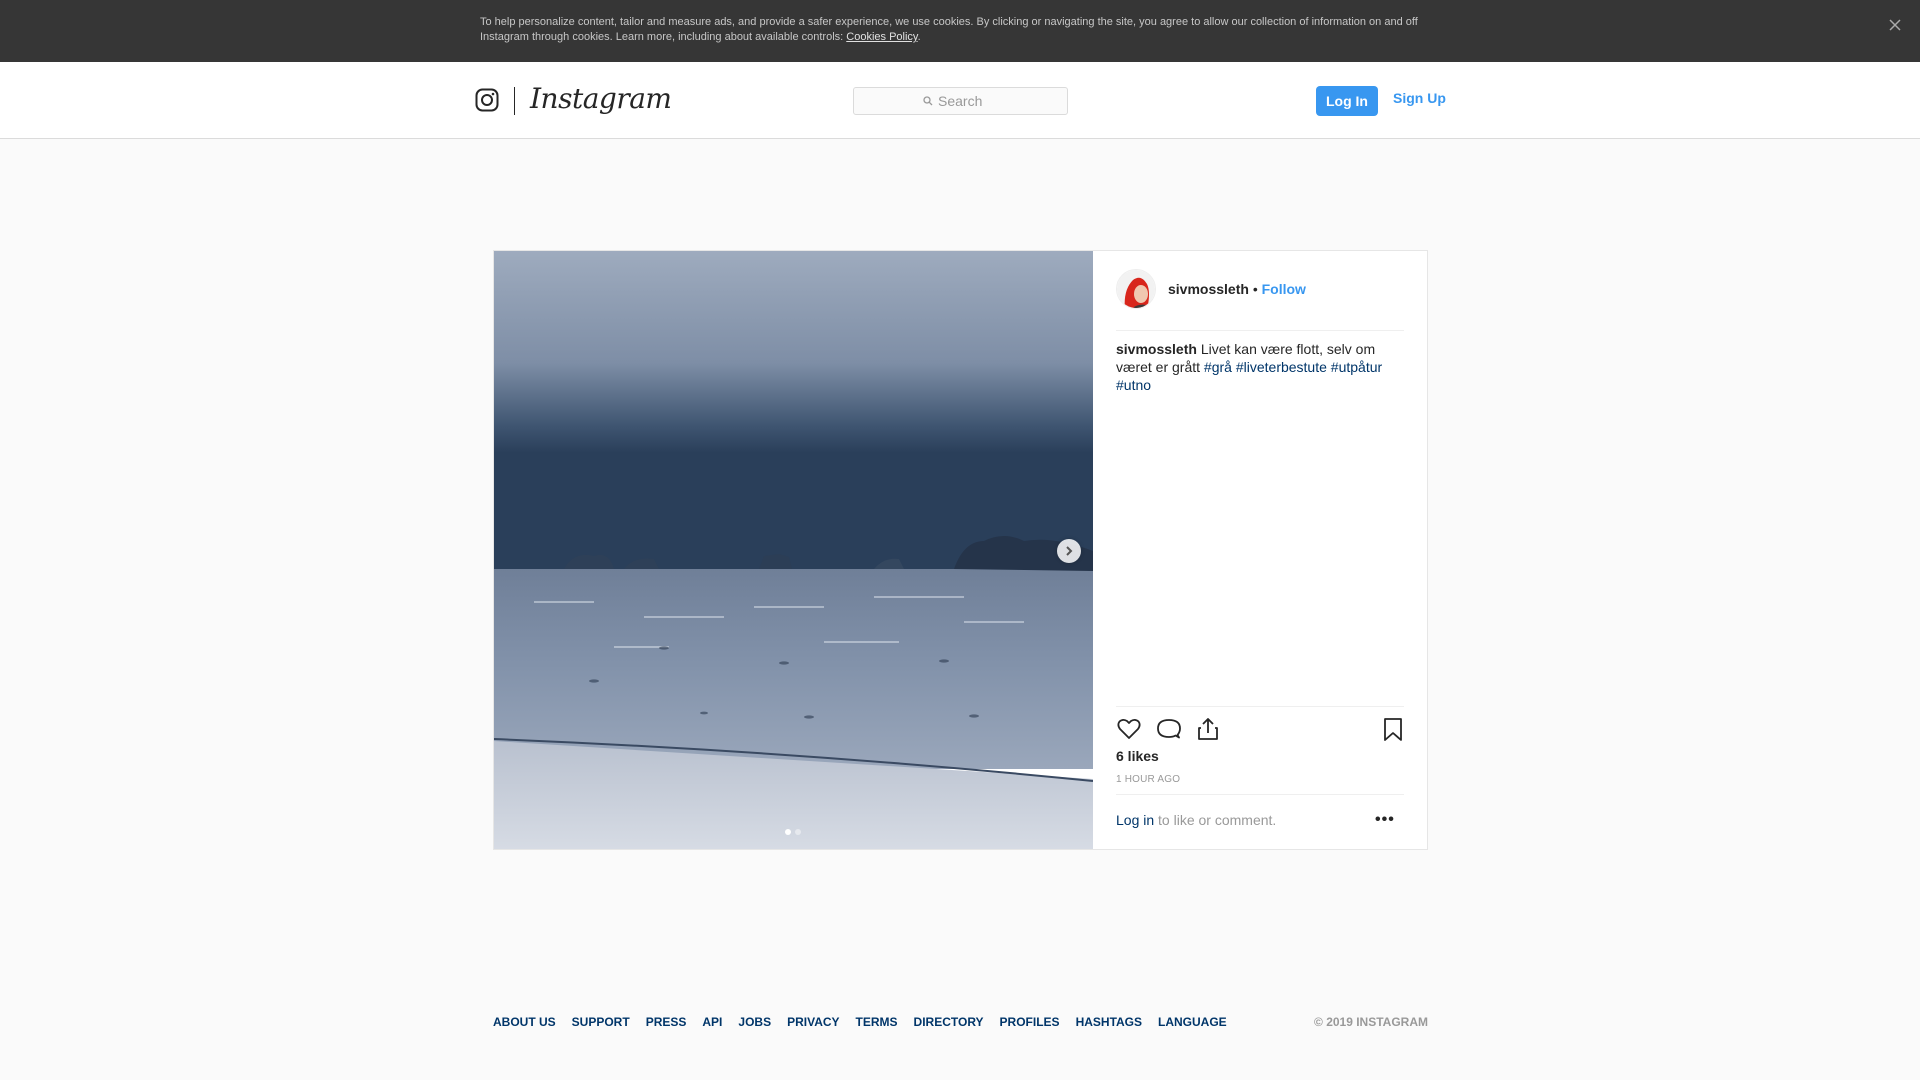  What do you see at coordinates (881, 37) in the screenshot?
I see `cookies-policy-link: Cookies Policy` at bounding box center [881, 37].